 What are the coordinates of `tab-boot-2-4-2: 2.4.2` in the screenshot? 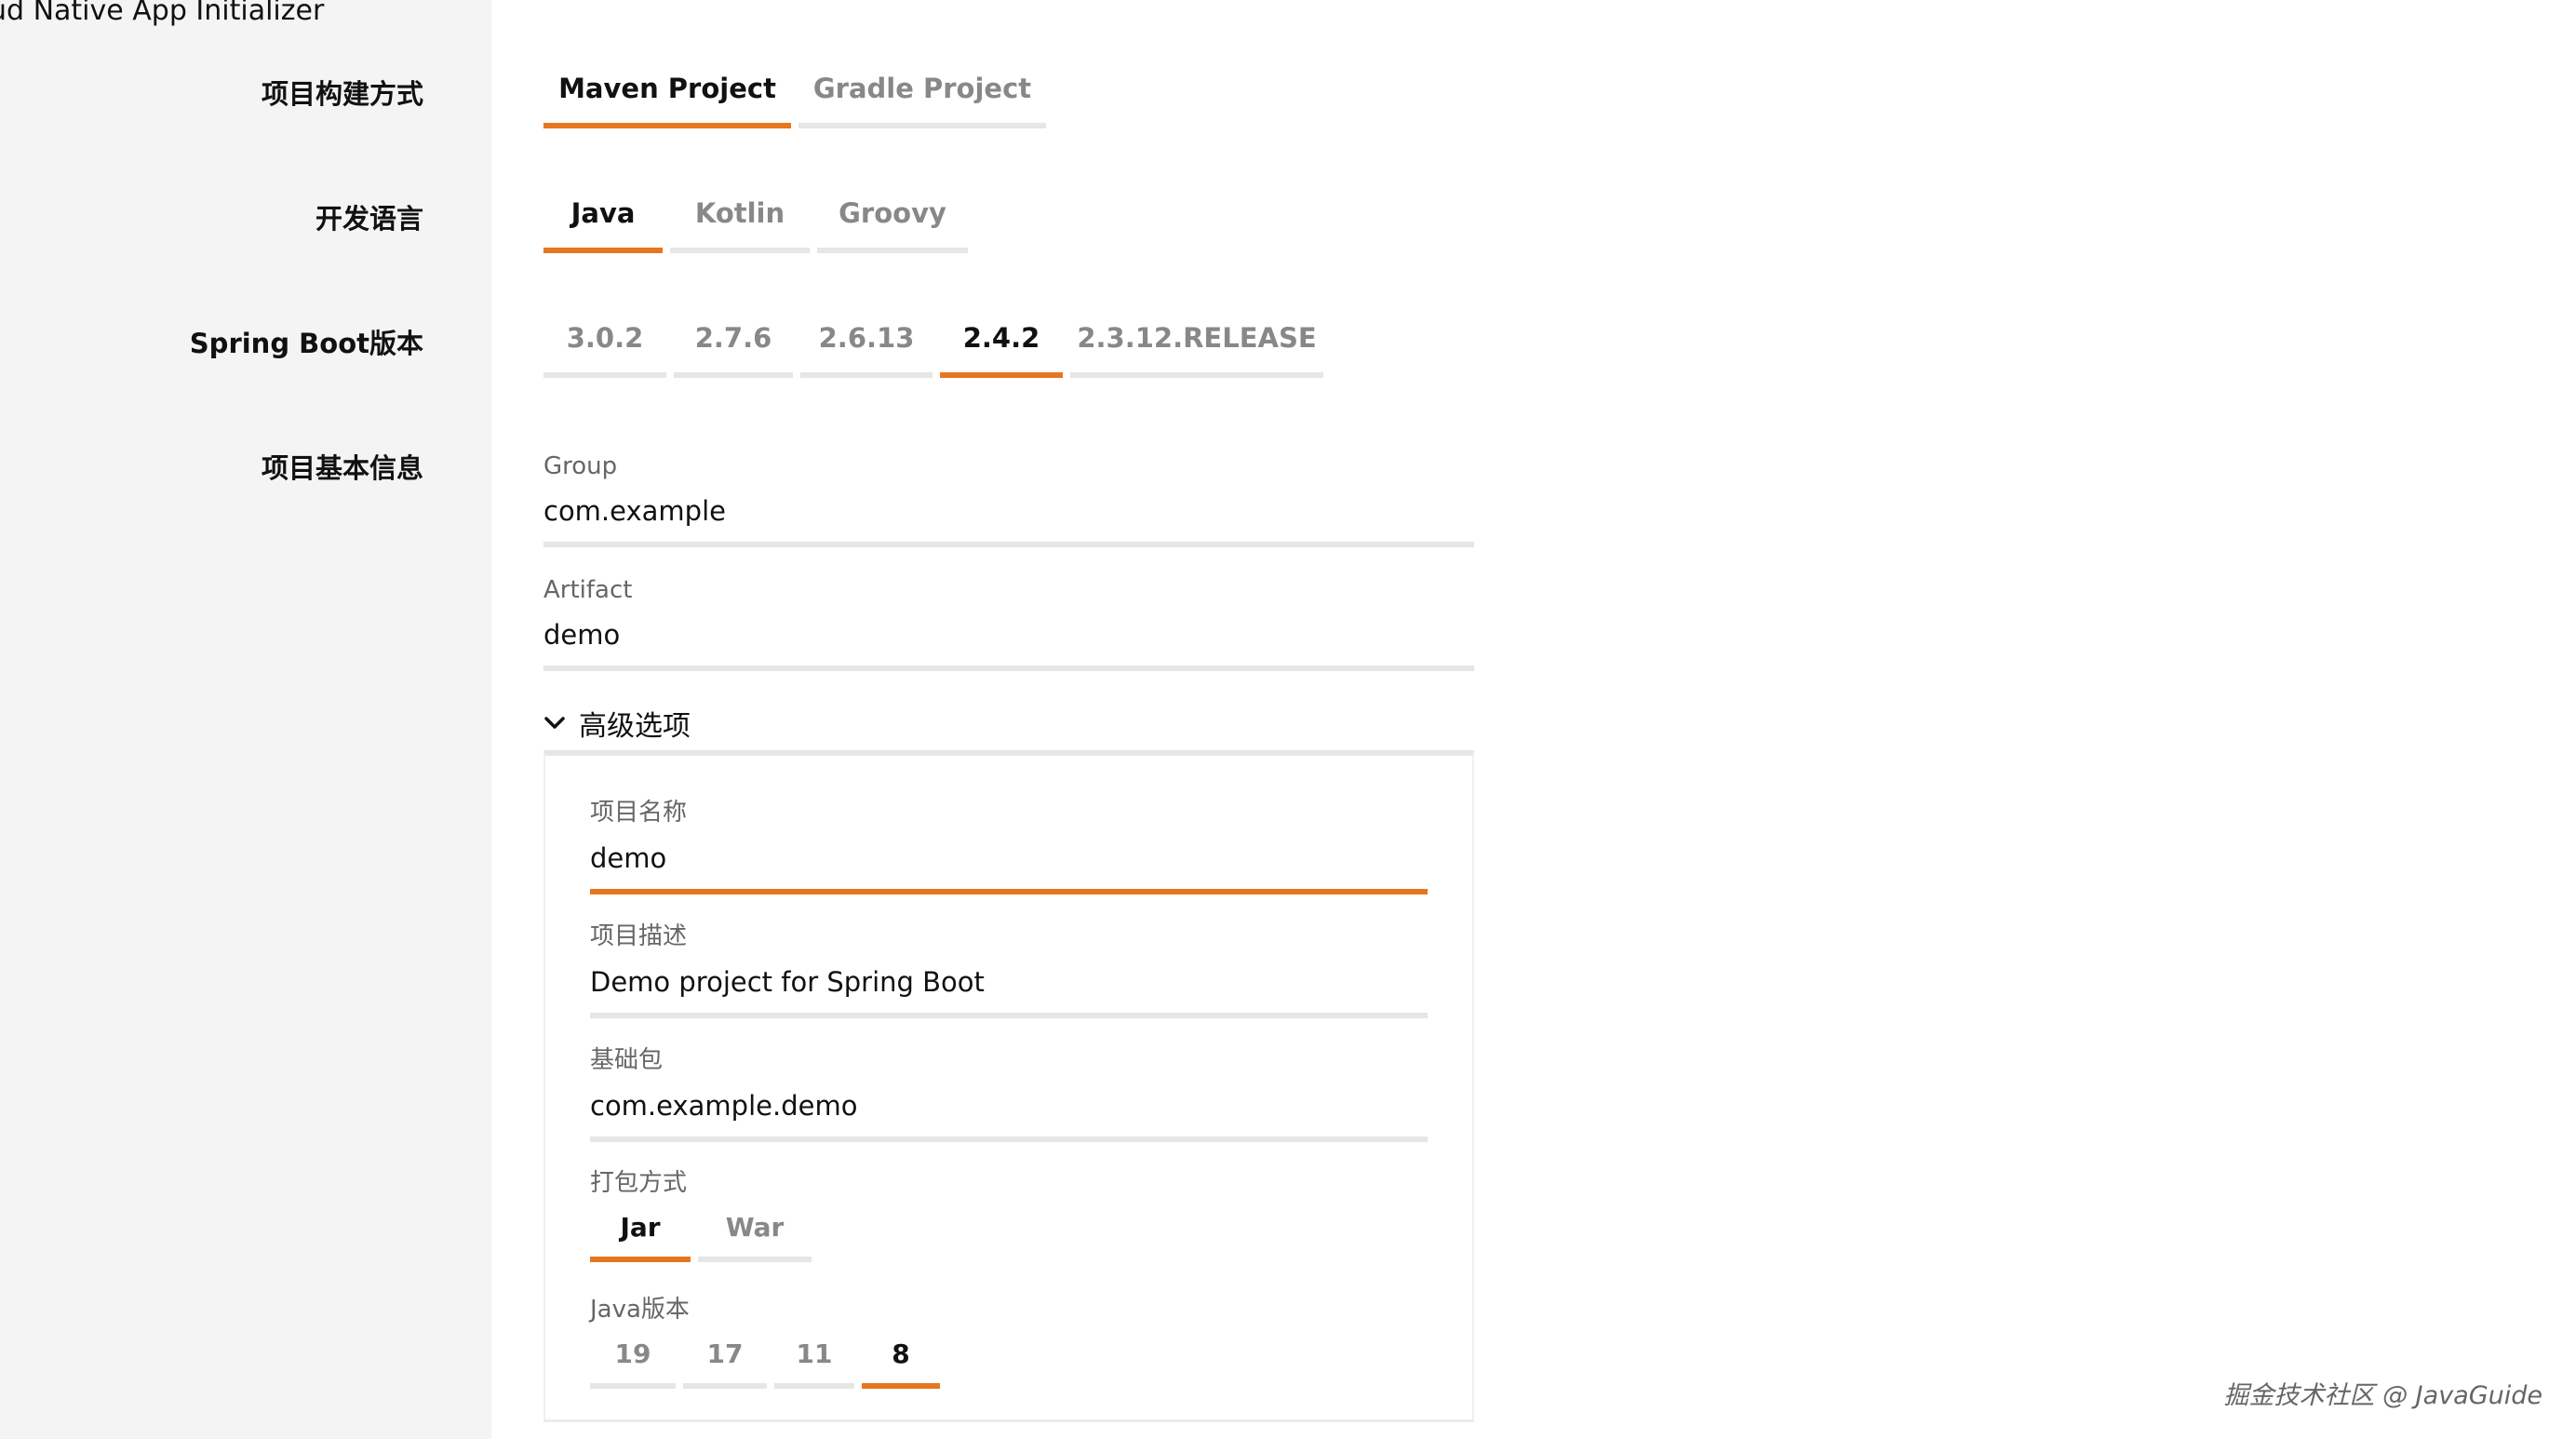 It's located at (1001, 340).